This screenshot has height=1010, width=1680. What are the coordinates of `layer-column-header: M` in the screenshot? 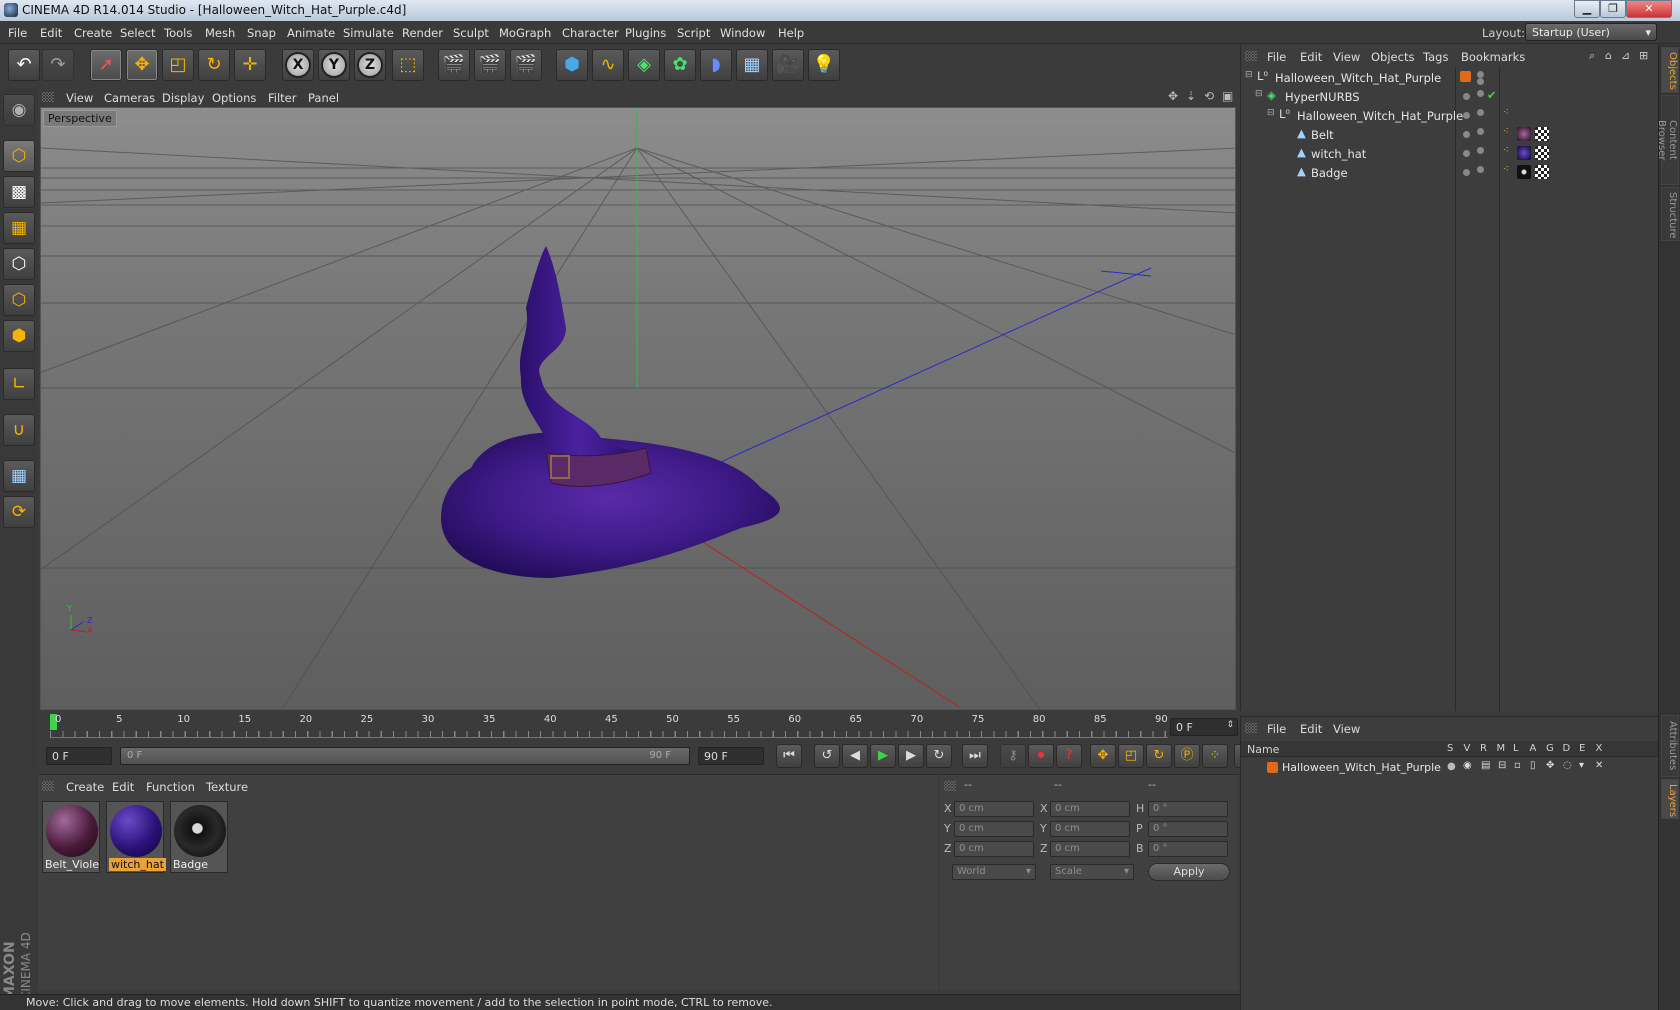 It's located at (1501, 748).